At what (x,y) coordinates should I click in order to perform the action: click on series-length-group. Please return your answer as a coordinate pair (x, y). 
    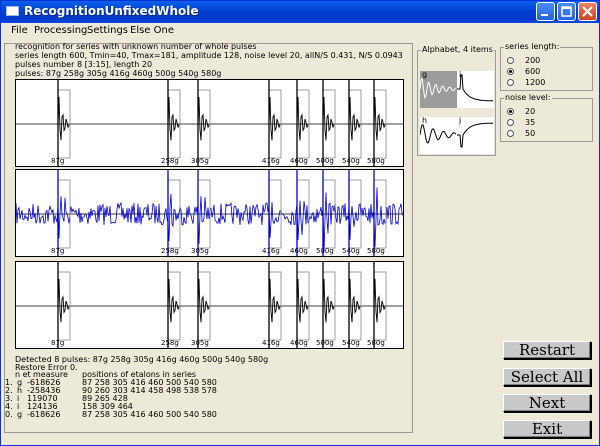
    Looking at the image, I should click on (546, 69).